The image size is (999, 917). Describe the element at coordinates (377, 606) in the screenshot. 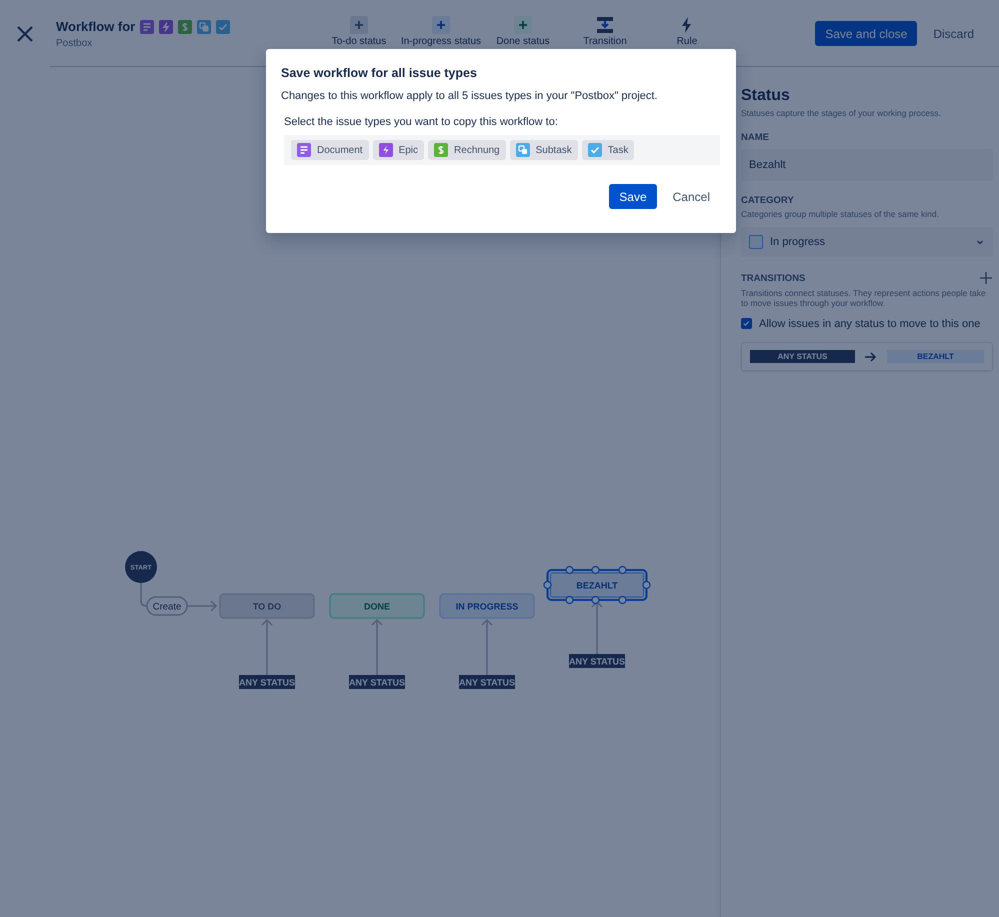

I see `status-node: DONE` at that location.